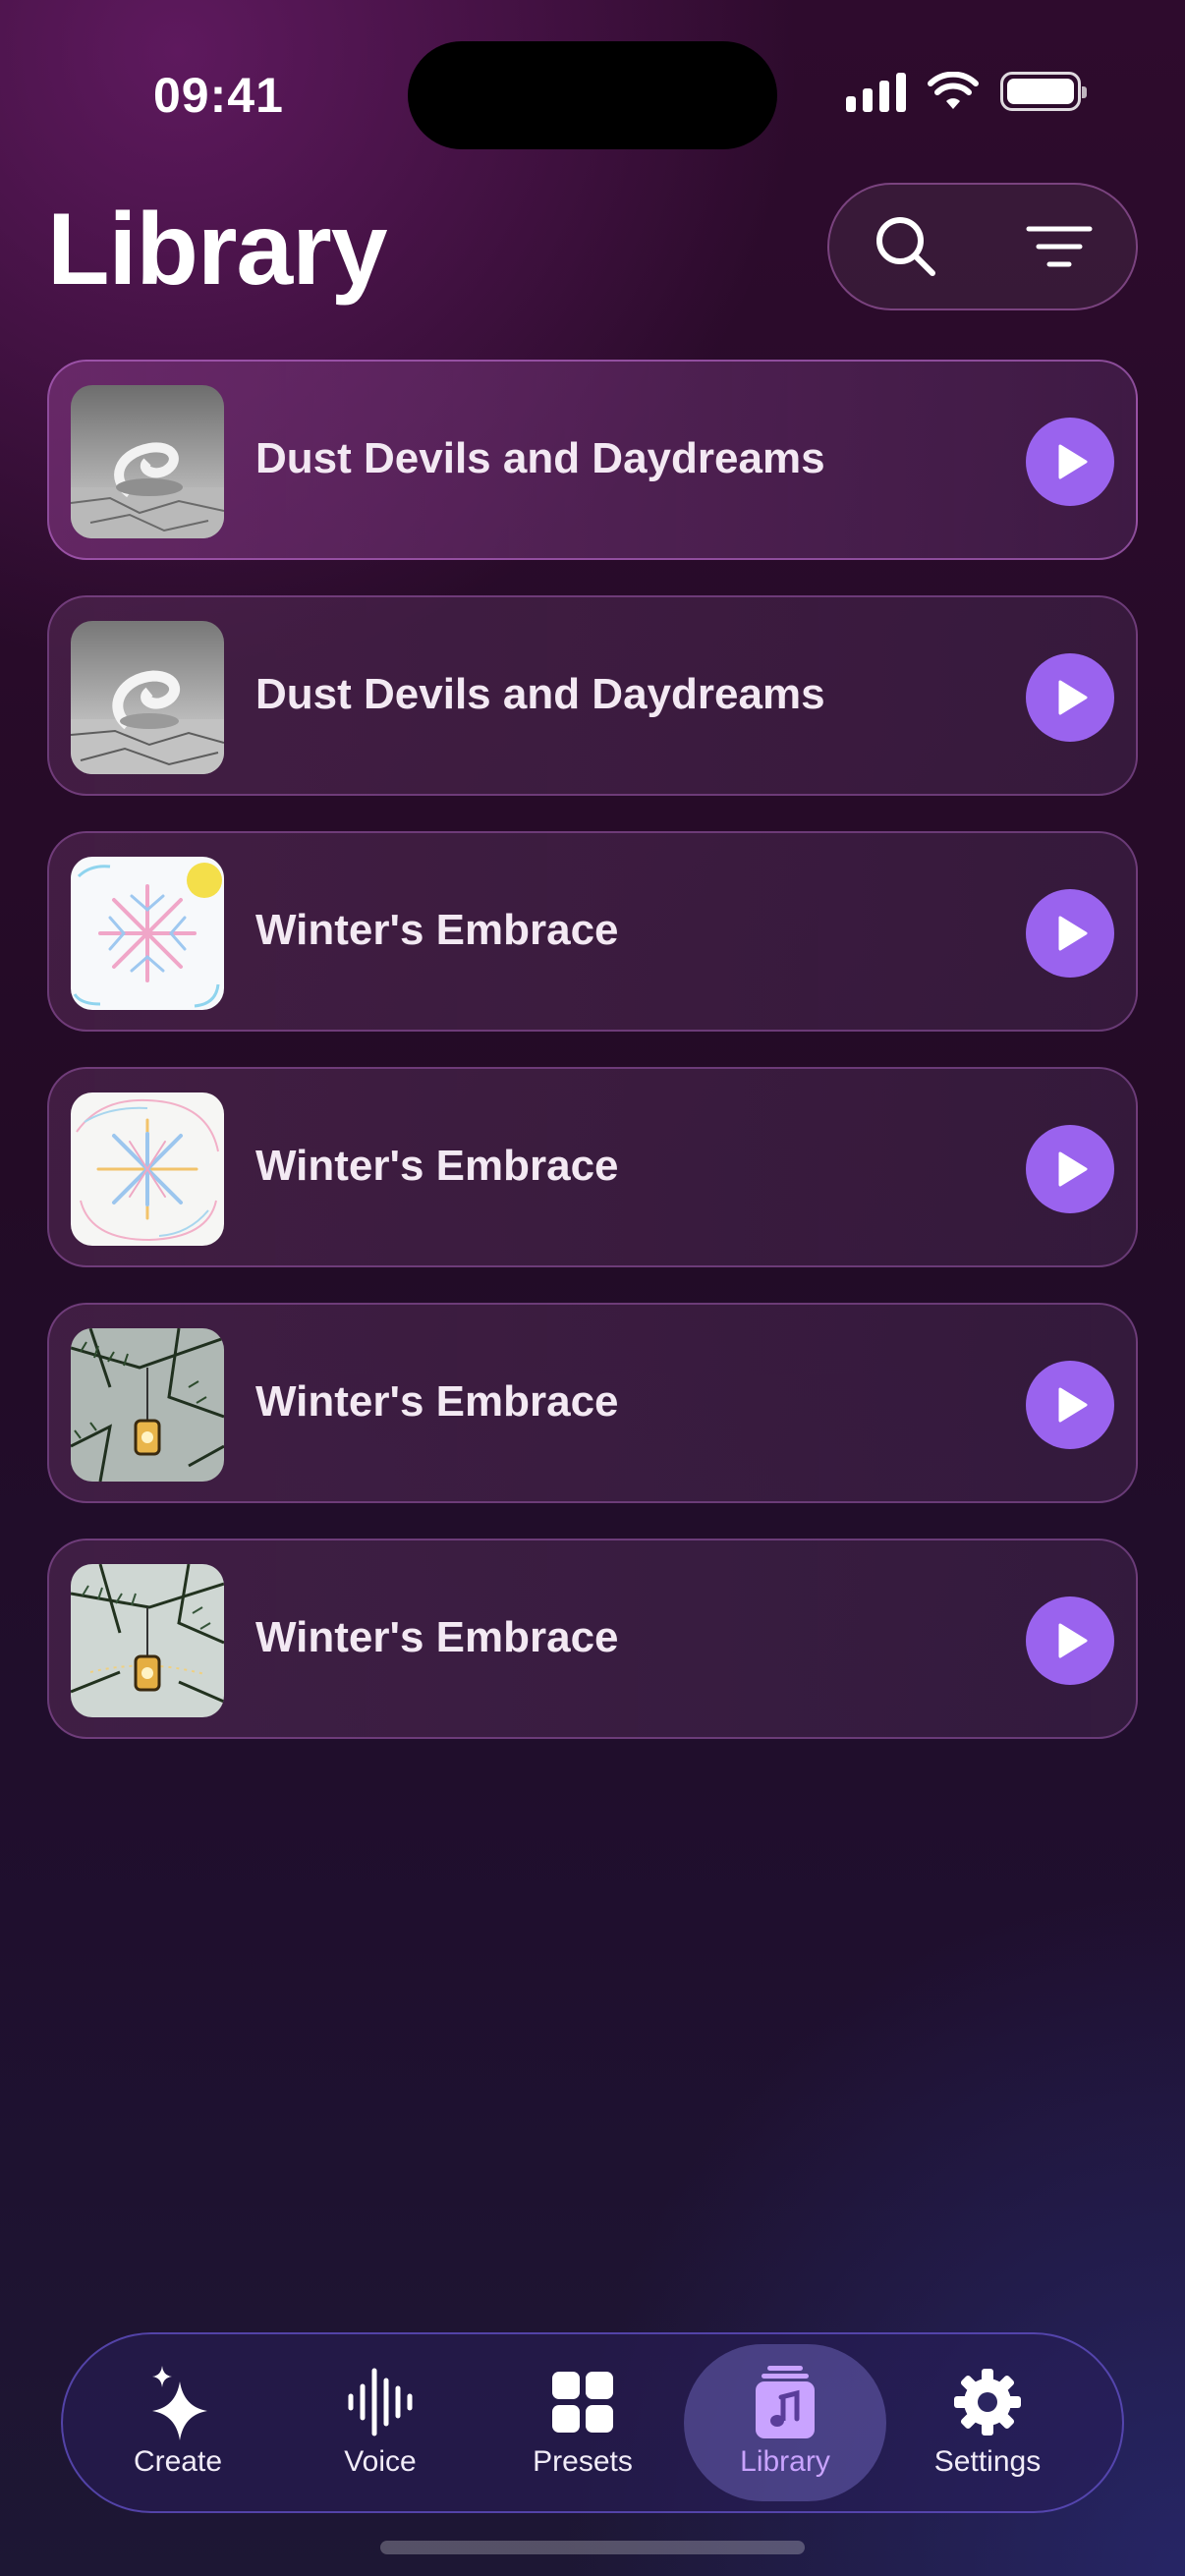 The image size is (1185, 2576). What do you see at coordinates (219, 95) in the screenshot?
I see `status-time: 09:41` at bounding box center [219, 95].